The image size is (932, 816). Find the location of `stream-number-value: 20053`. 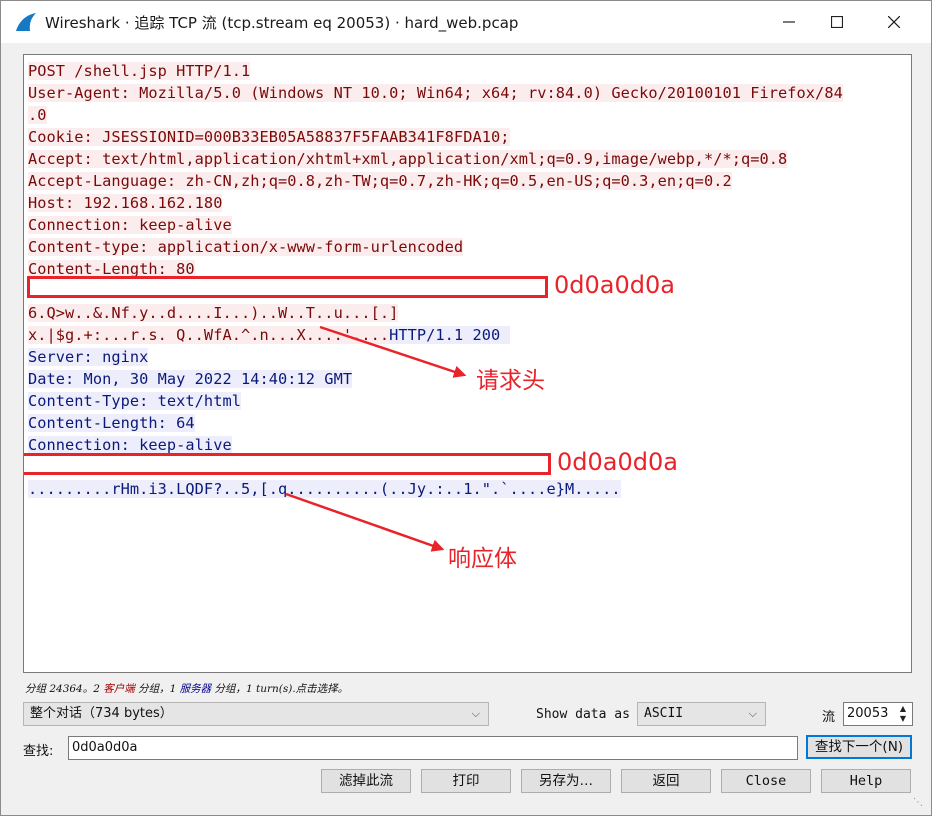

stream-number-value: 20053 is located at coordinates (868, 713).